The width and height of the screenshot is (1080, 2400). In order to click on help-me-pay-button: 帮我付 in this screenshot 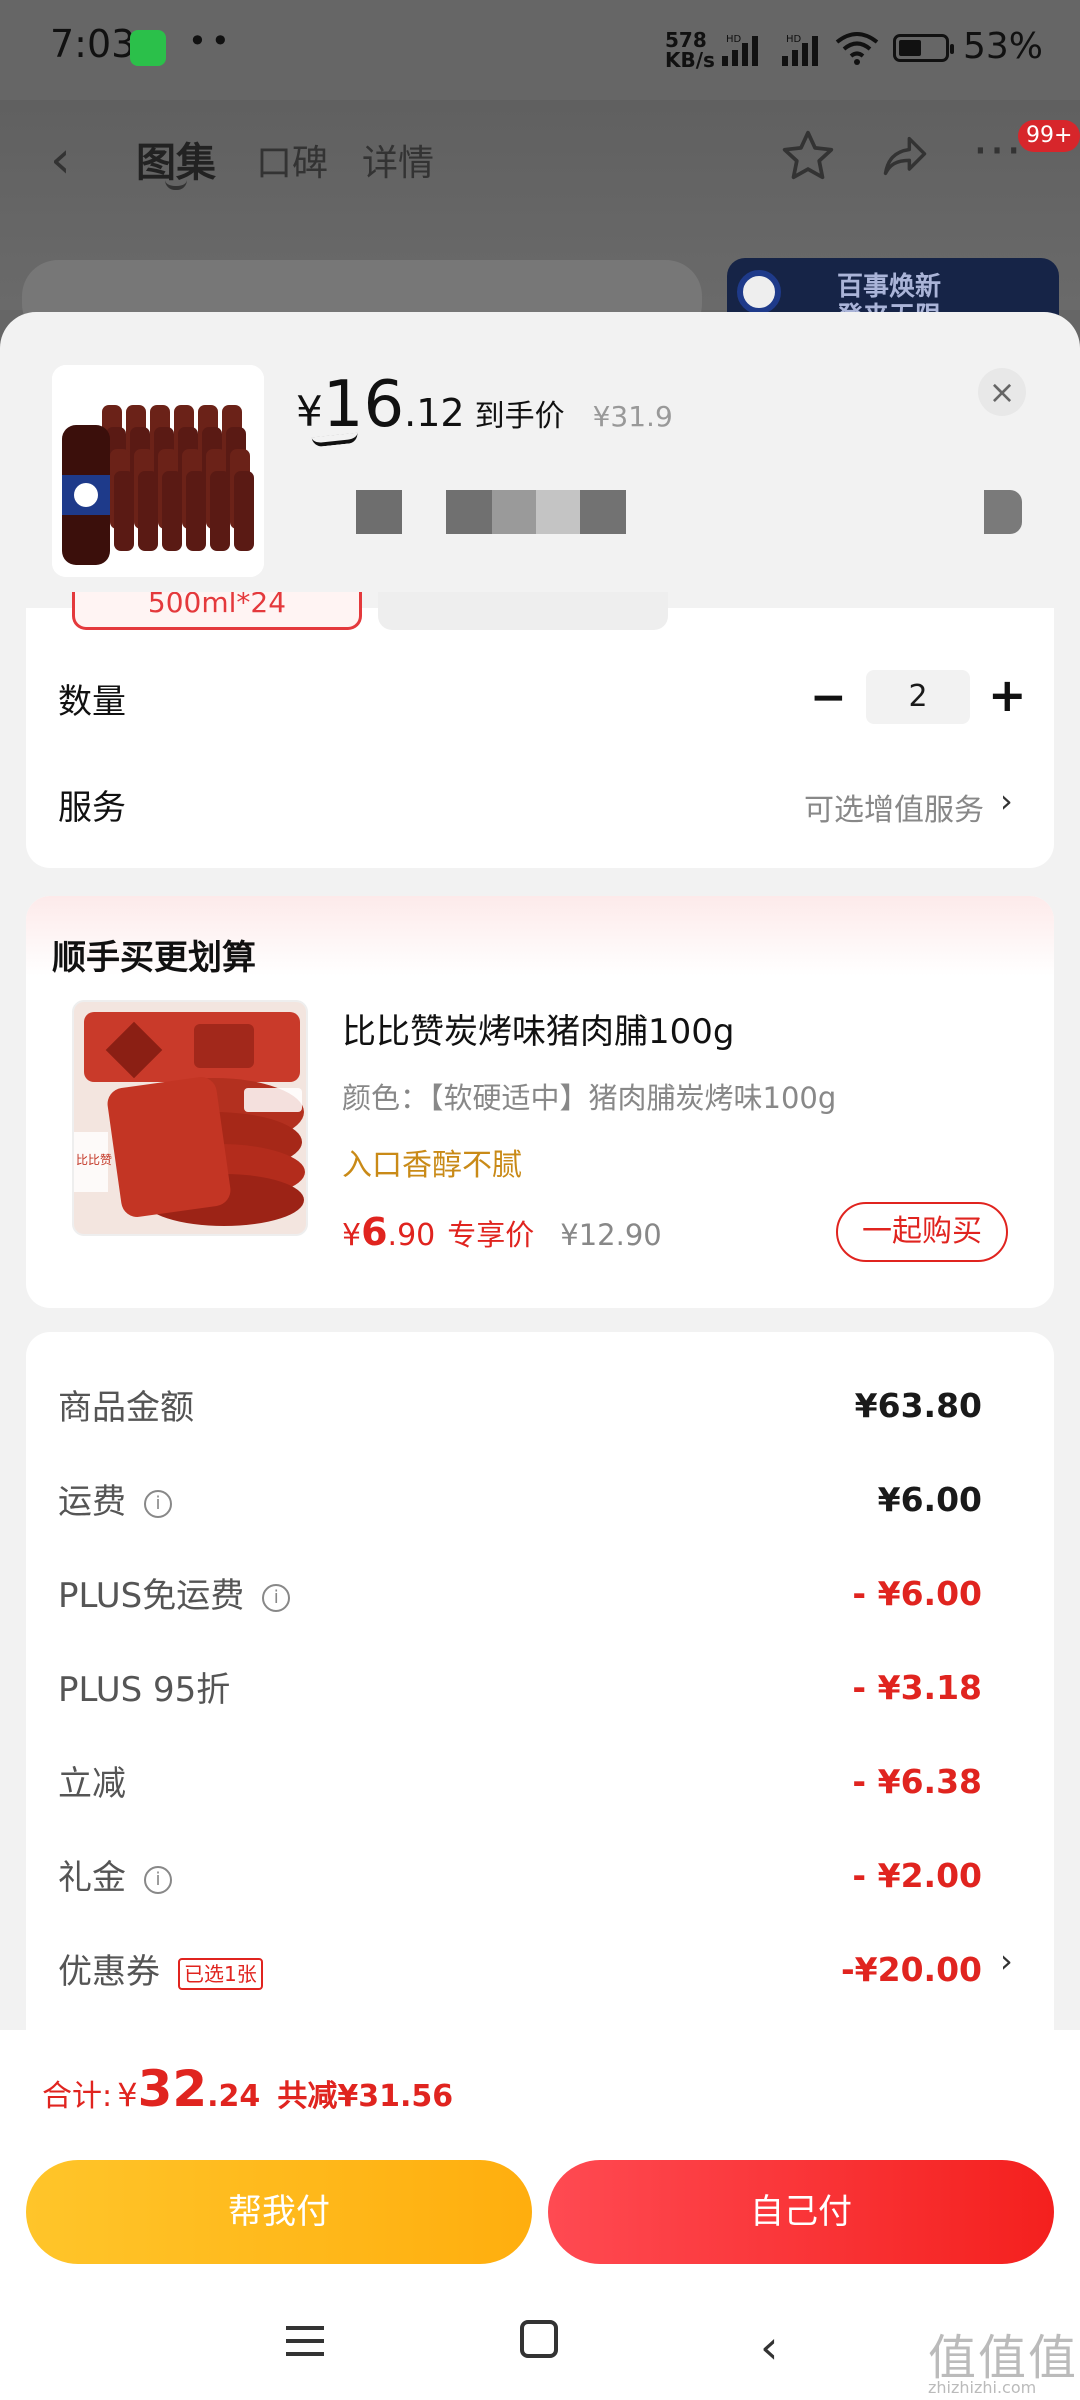, I will do `click(279, 2212)`.